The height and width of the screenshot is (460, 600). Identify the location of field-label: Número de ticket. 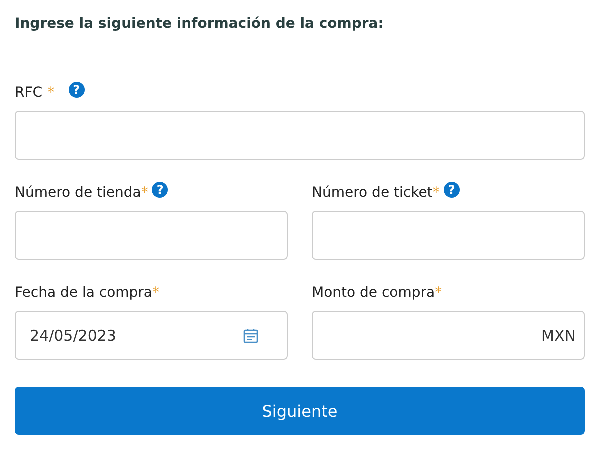
(372, 193).